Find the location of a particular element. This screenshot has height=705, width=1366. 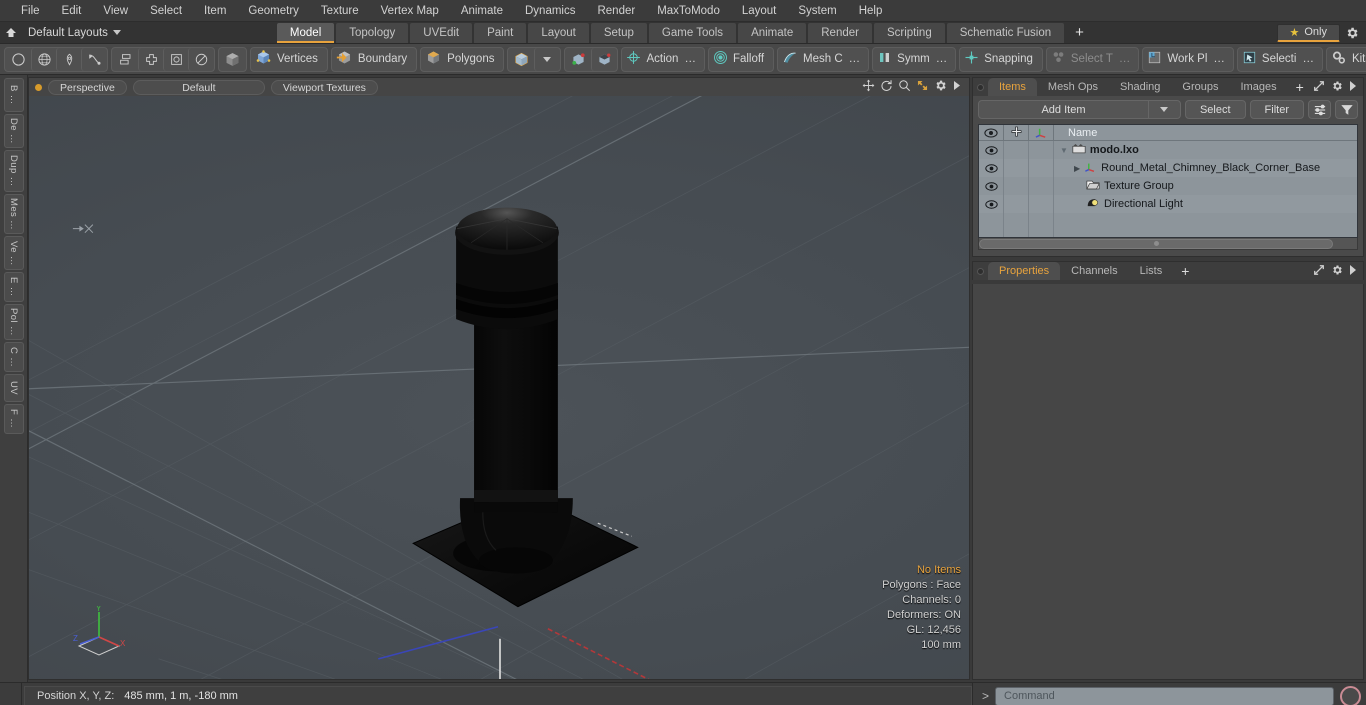

menu-item: Edit is located at coordinates (72, 11).